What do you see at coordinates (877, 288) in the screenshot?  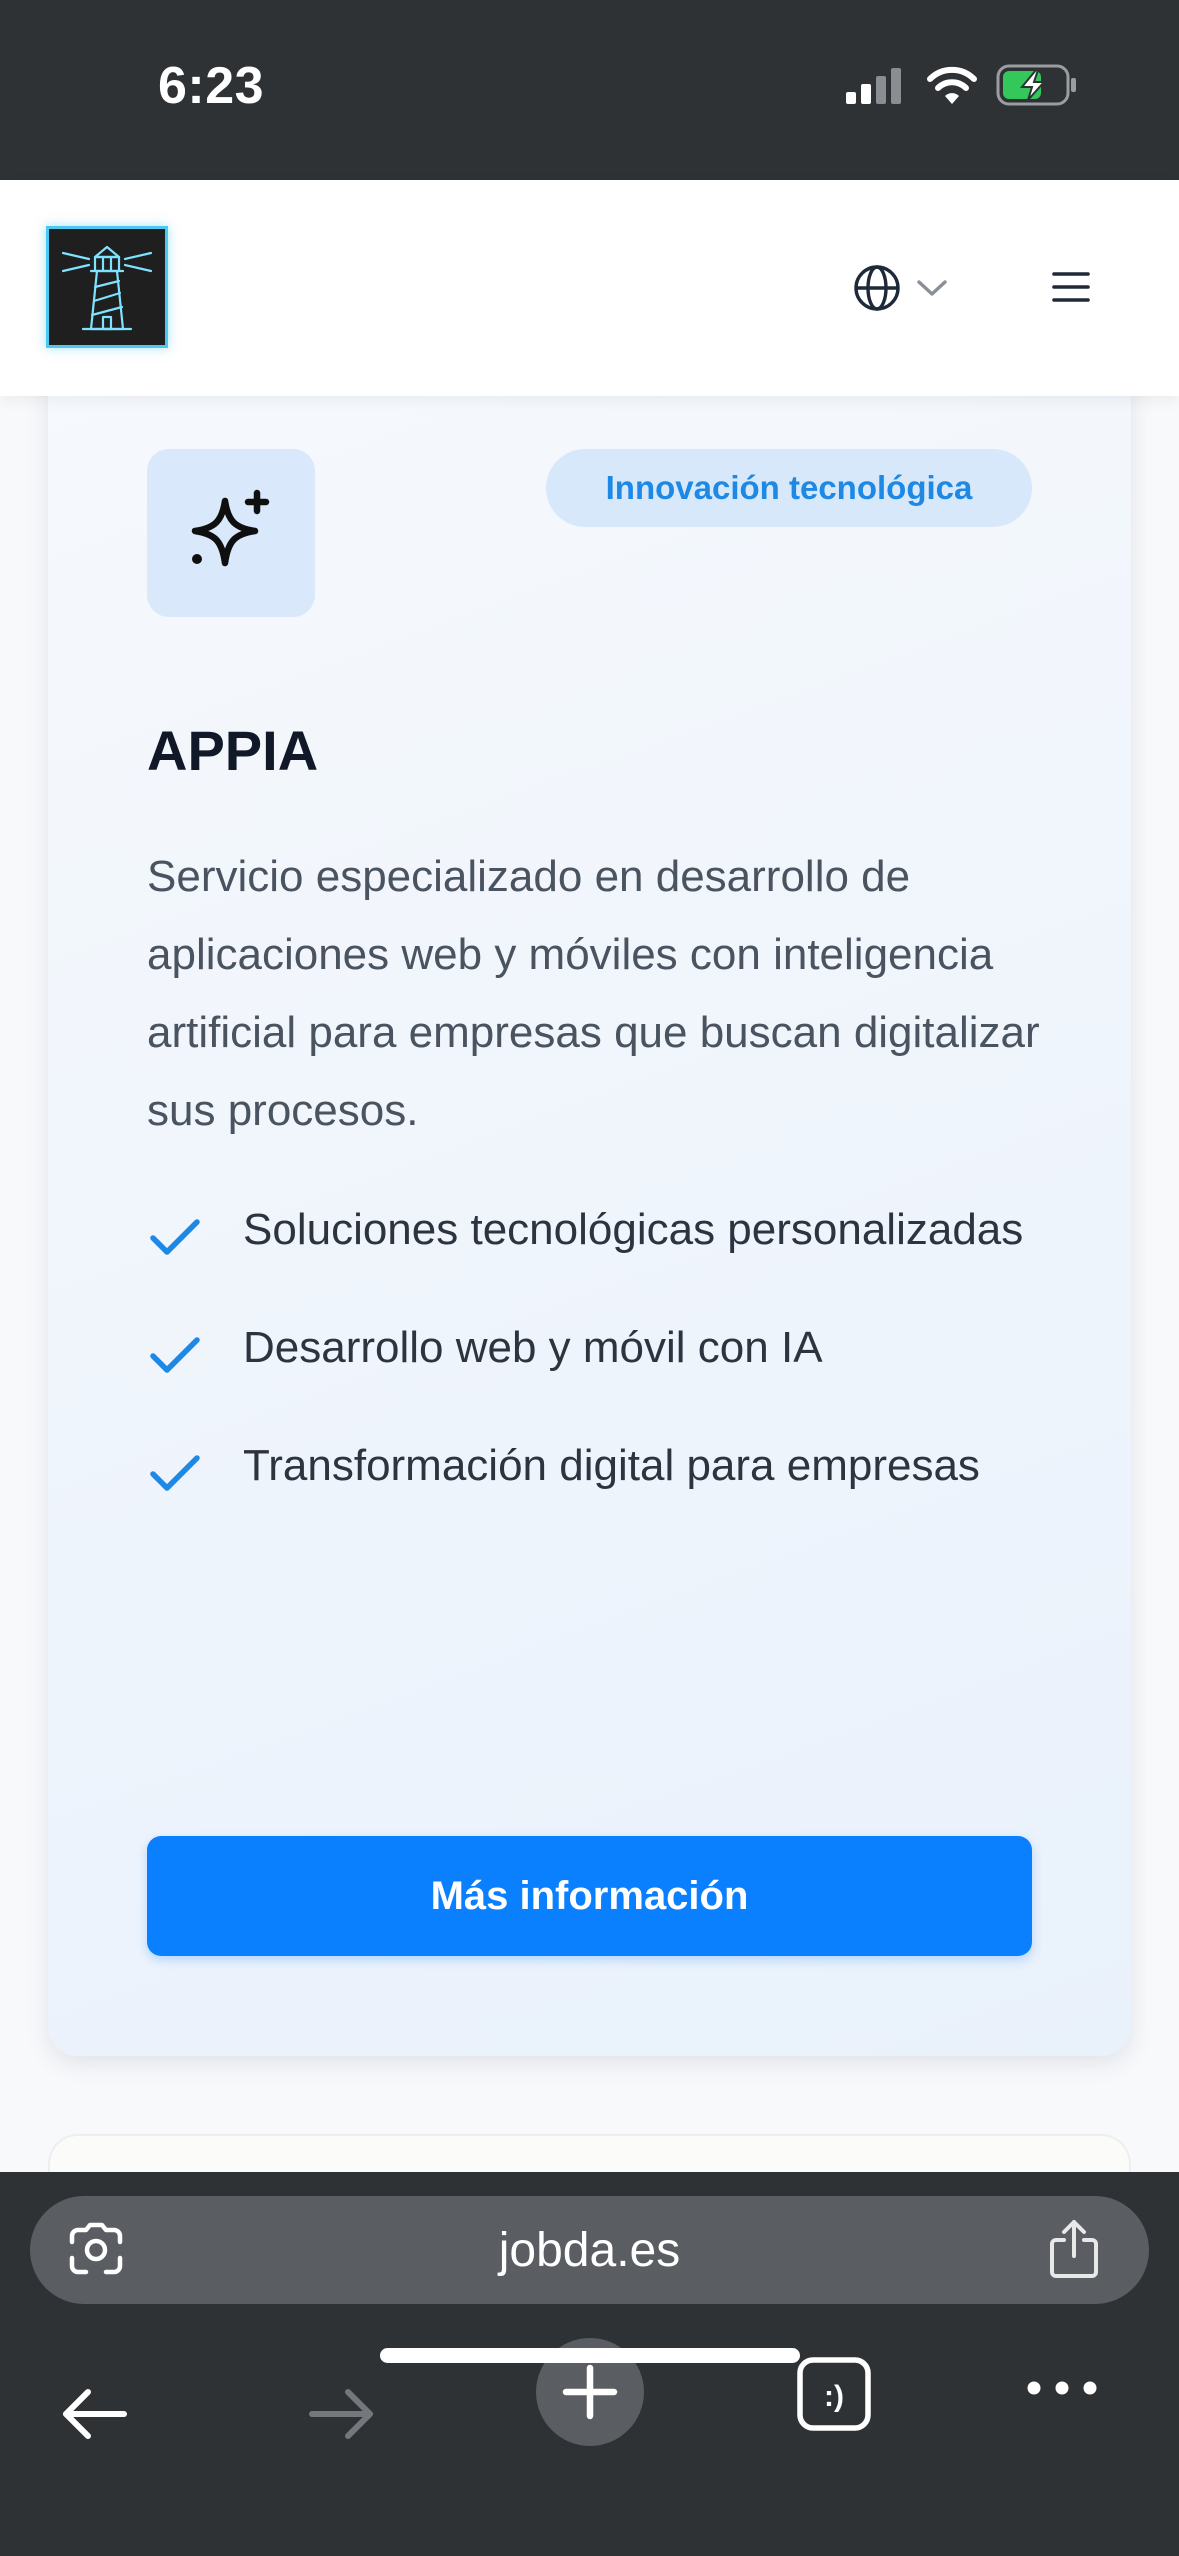 I see `globe-icon` at bounding box center [877, 288].